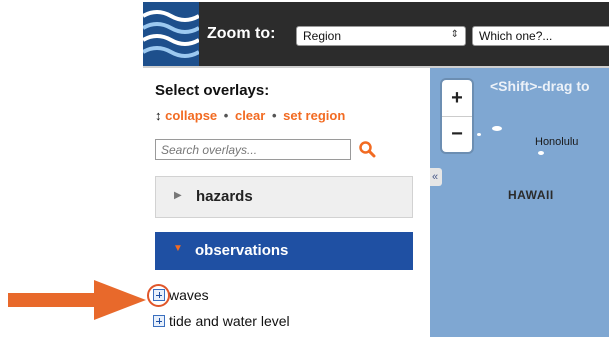 This screenshot has width=609, height=337. What do you see at coordinates (557, 142) in the screenshot?
I see `honolulu-label: Honolulu` at bounding box center [557, 142].